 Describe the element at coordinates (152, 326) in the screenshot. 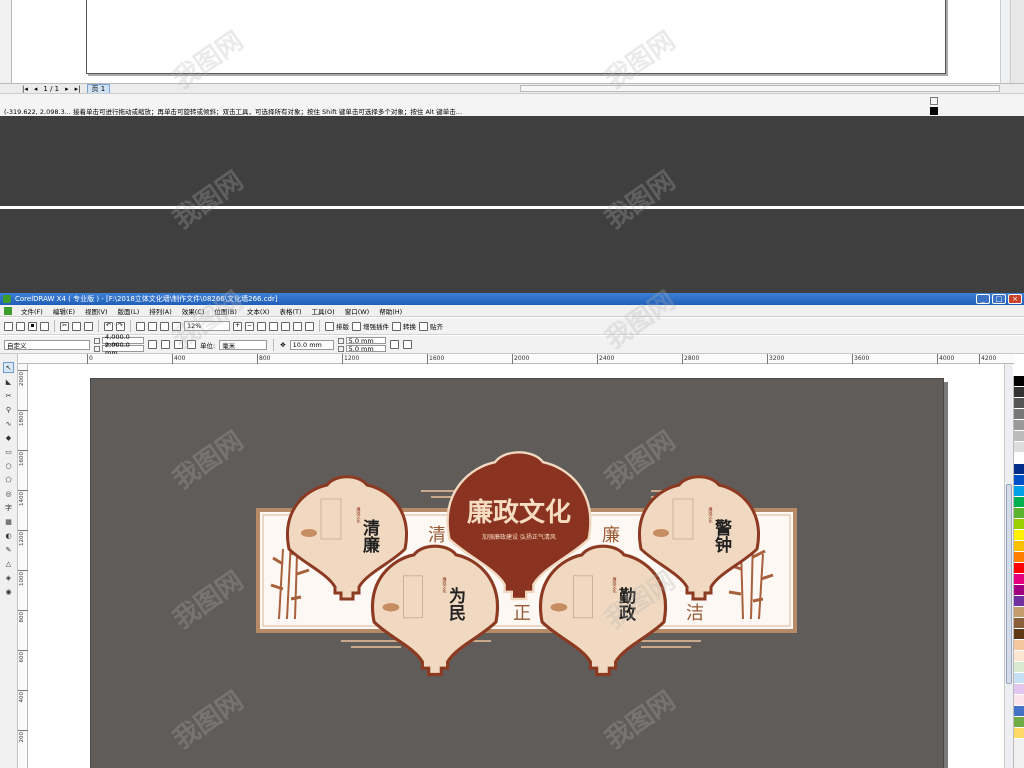

I see `export-icon` at that location.